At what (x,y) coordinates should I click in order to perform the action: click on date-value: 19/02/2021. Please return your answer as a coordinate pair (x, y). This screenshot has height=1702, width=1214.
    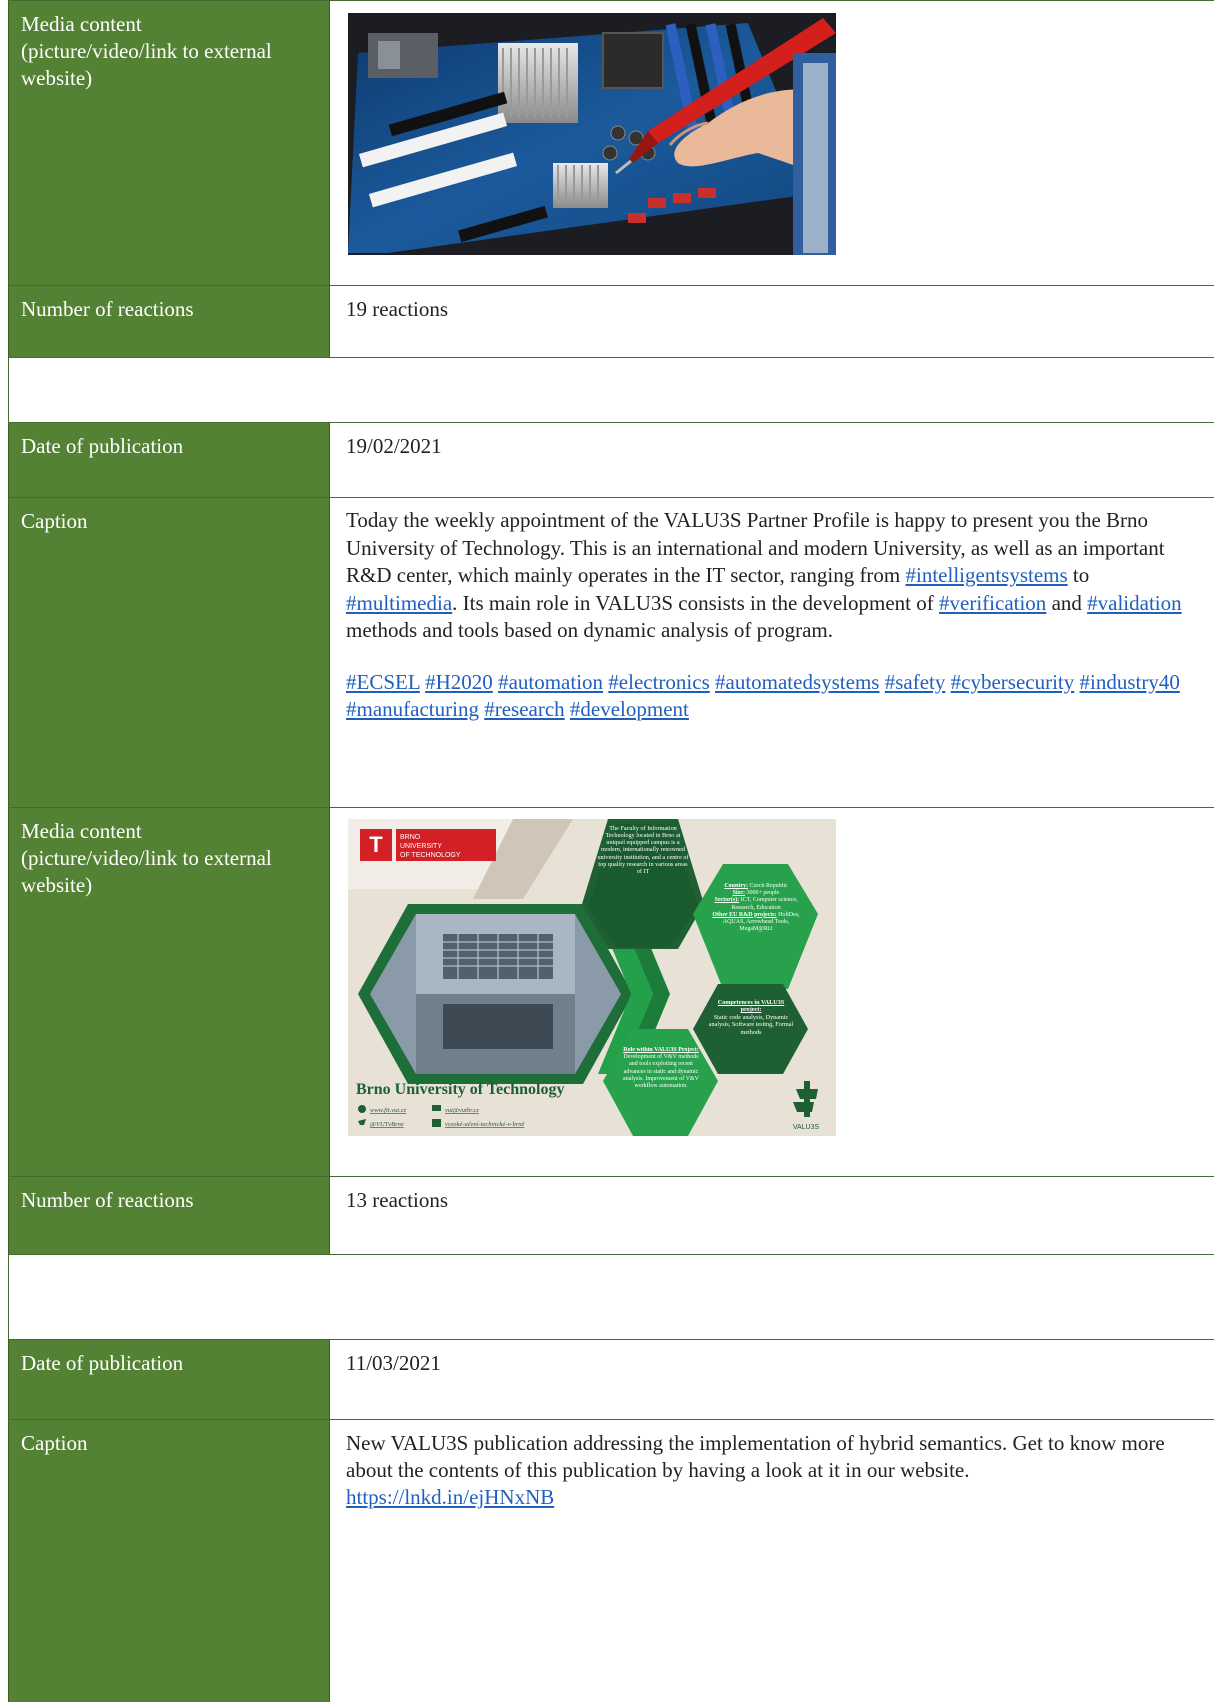
    Looking at the image, I should click on (394, 446).